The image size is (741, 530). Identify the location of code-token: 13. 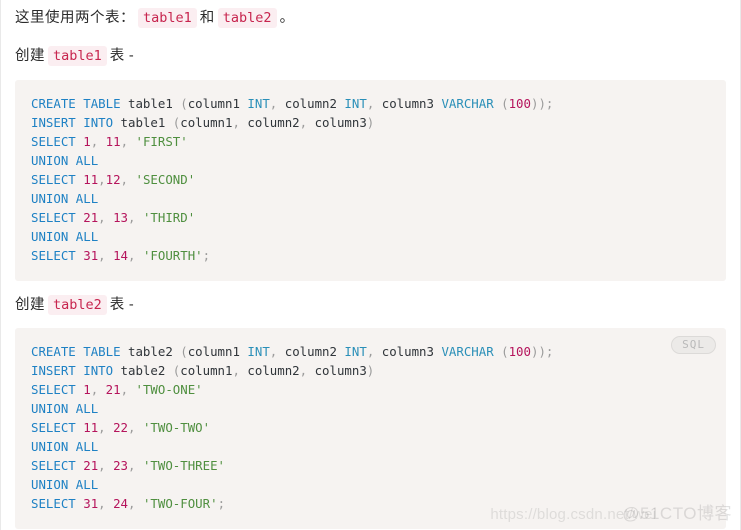
(121, 217).